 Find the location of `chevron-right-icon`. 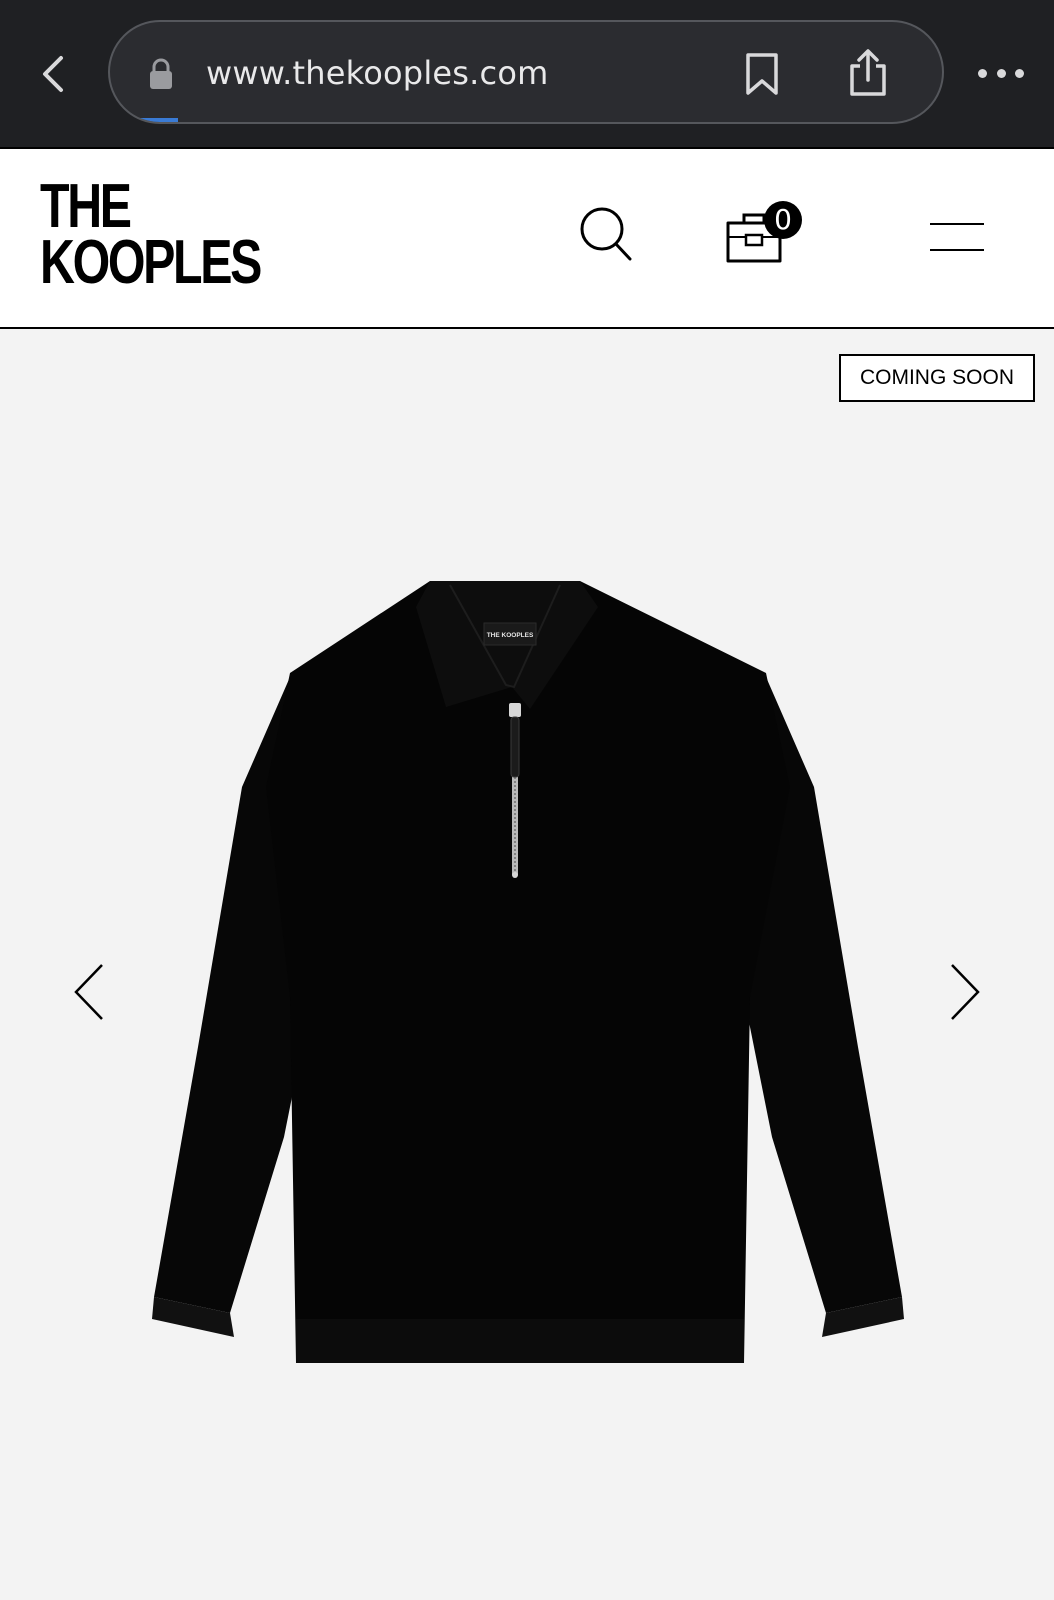

chevron-right-icon is located at coordinates (964, 992).